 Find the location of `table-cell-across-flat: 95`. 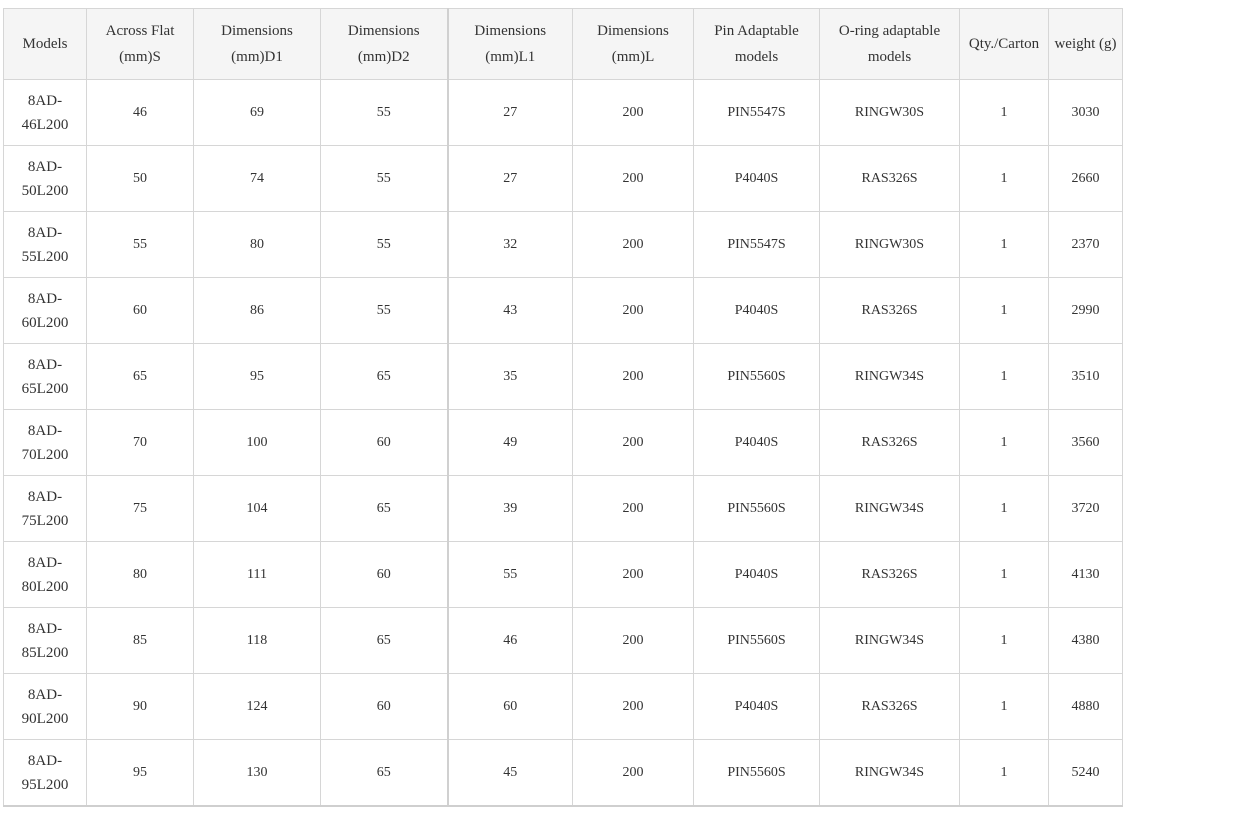

table-cell-across-flat: 95 is located at coordinates (140, 773).